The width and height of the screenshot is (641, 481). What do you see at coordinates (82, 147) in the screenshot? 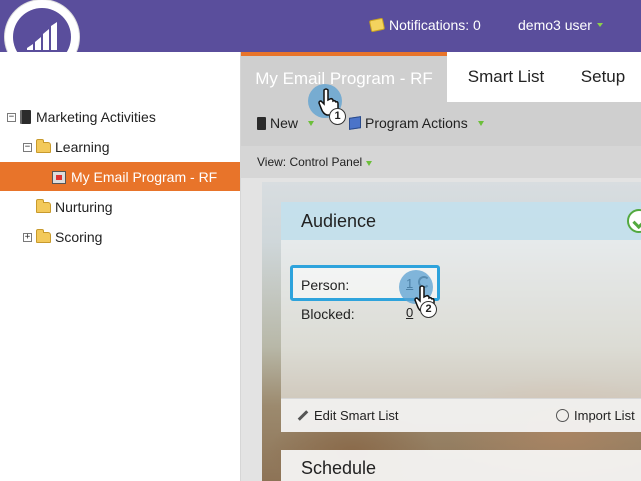
I see `tree-label: Learning` at bounding box center [82, 147].